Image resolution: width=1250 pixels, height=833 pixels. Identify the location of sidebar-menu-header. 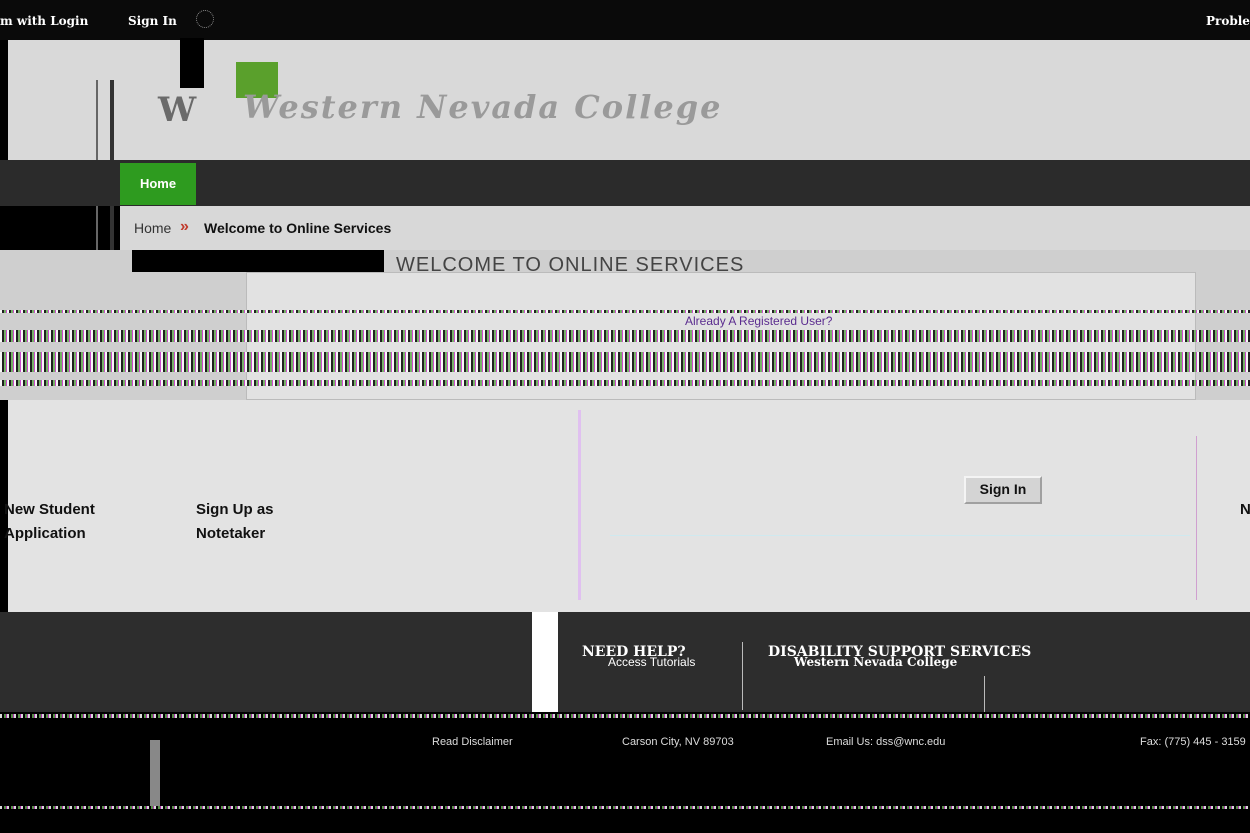
(258, 261).